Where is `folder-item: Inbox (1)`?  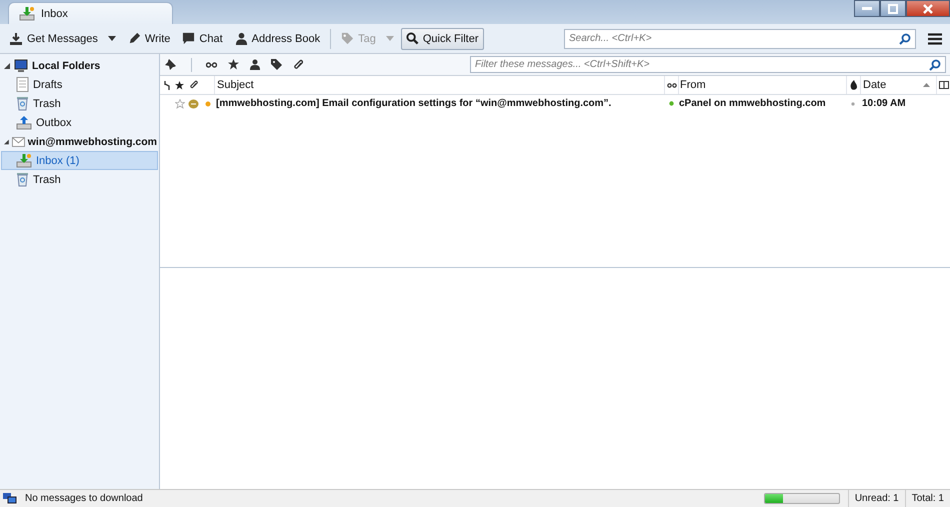 folder-item: Inbox (1) is located at coordinates (79, 160).